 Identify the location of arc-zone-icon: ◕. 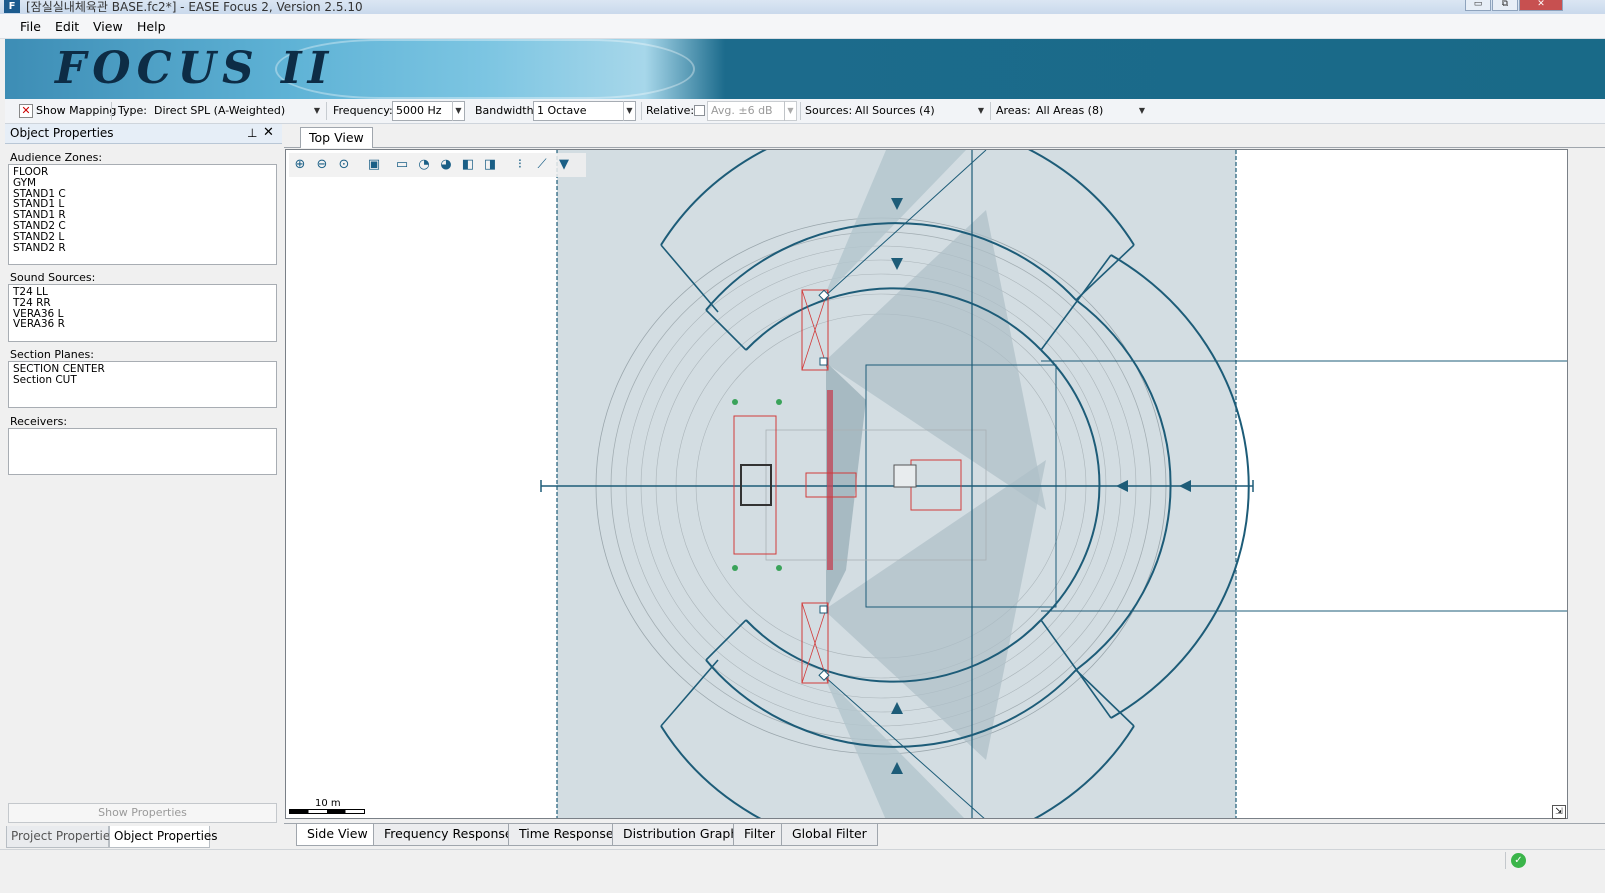
(446, 165).